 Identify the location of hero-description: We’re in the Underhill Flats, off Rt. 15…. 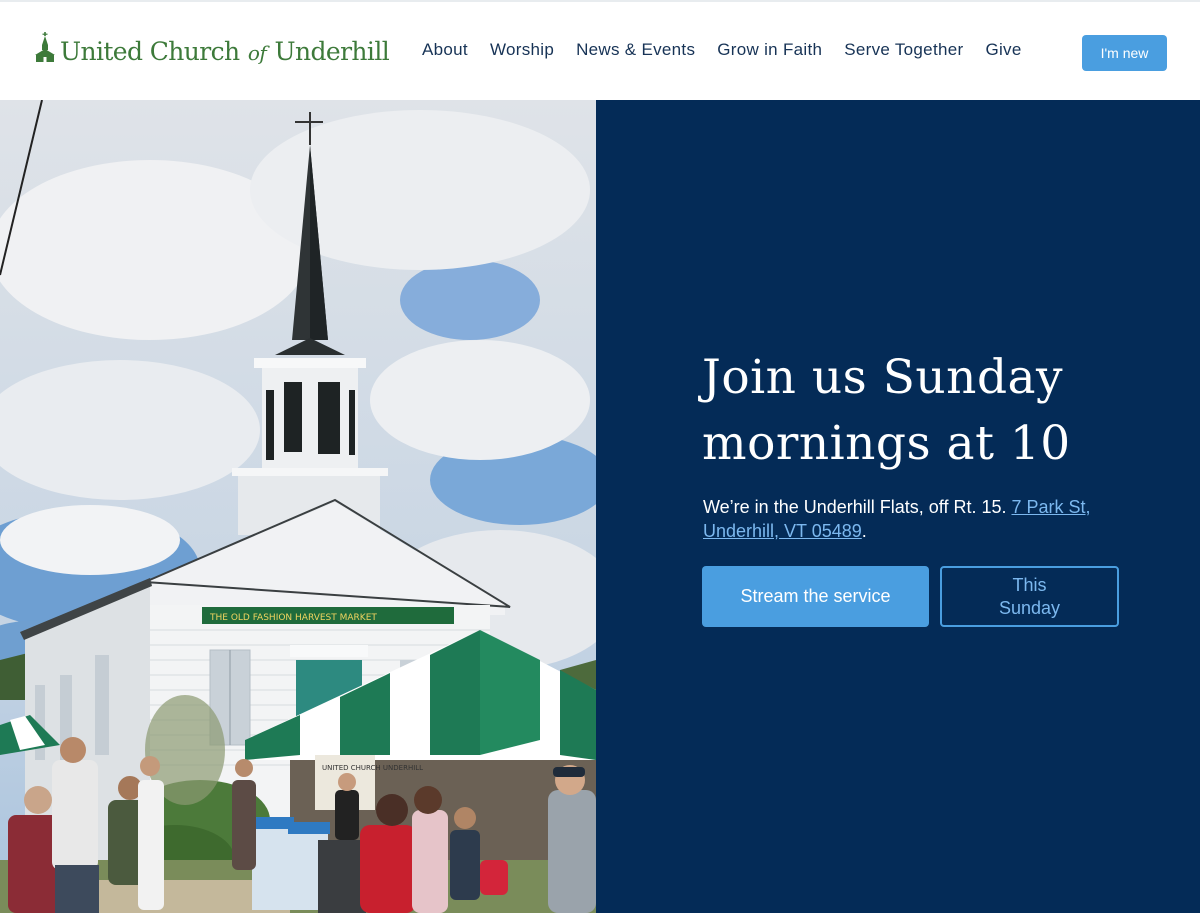
(923, 519).